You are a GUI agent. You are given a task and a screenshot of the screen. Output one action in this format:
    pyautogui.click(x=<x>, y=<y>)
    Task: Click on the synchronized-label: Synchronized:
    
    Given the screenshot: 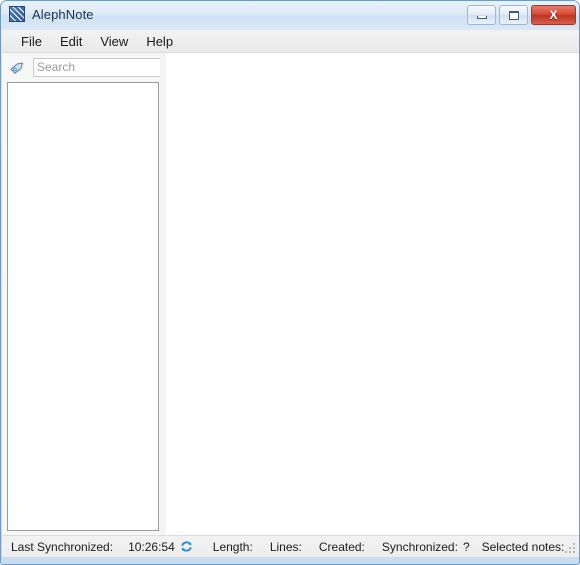 What is the action you would take?
    pyautogui.click(x=419, y=546)
    